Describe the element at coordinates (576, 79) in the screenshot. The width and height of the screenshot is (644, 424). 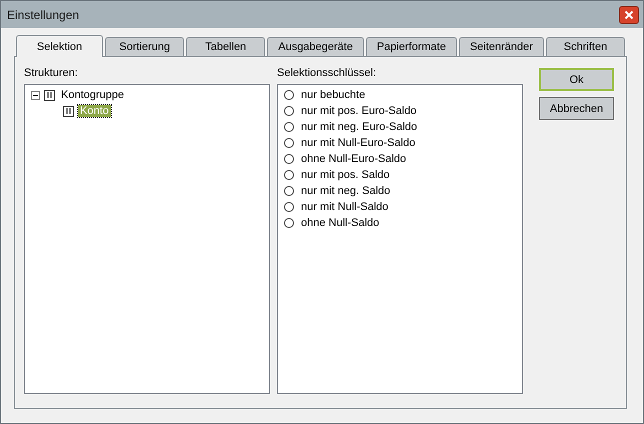
I see `dialog-button: Ok` at that location.